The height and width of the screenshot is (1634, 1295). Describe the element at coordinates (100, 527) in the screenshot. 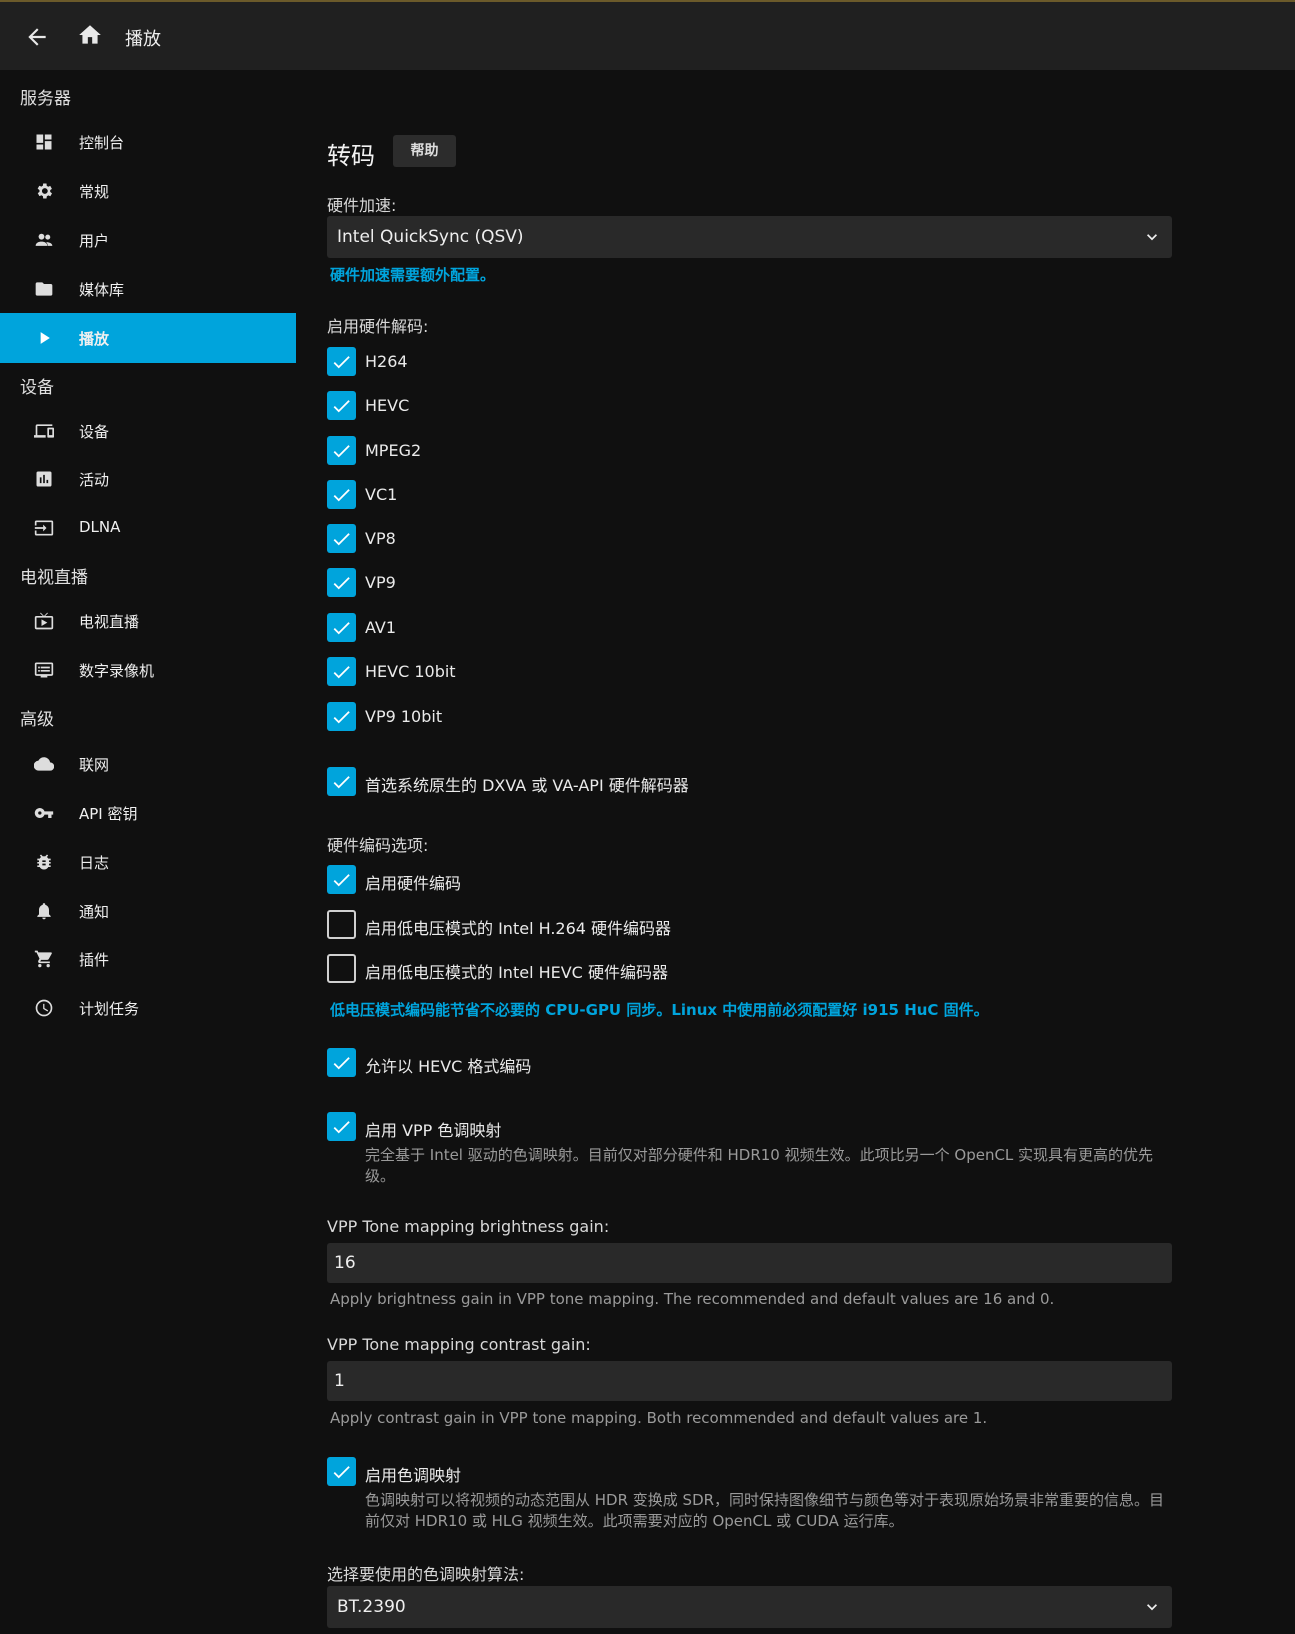

I see `sidebar-item-label: DLNA` at that location.